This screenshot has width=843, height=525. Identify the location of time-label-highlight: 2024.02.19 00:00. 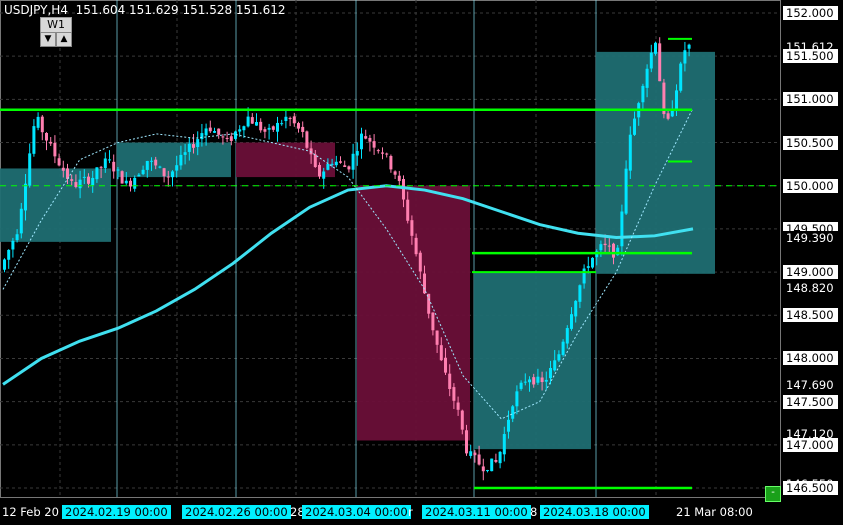
(116, 512).